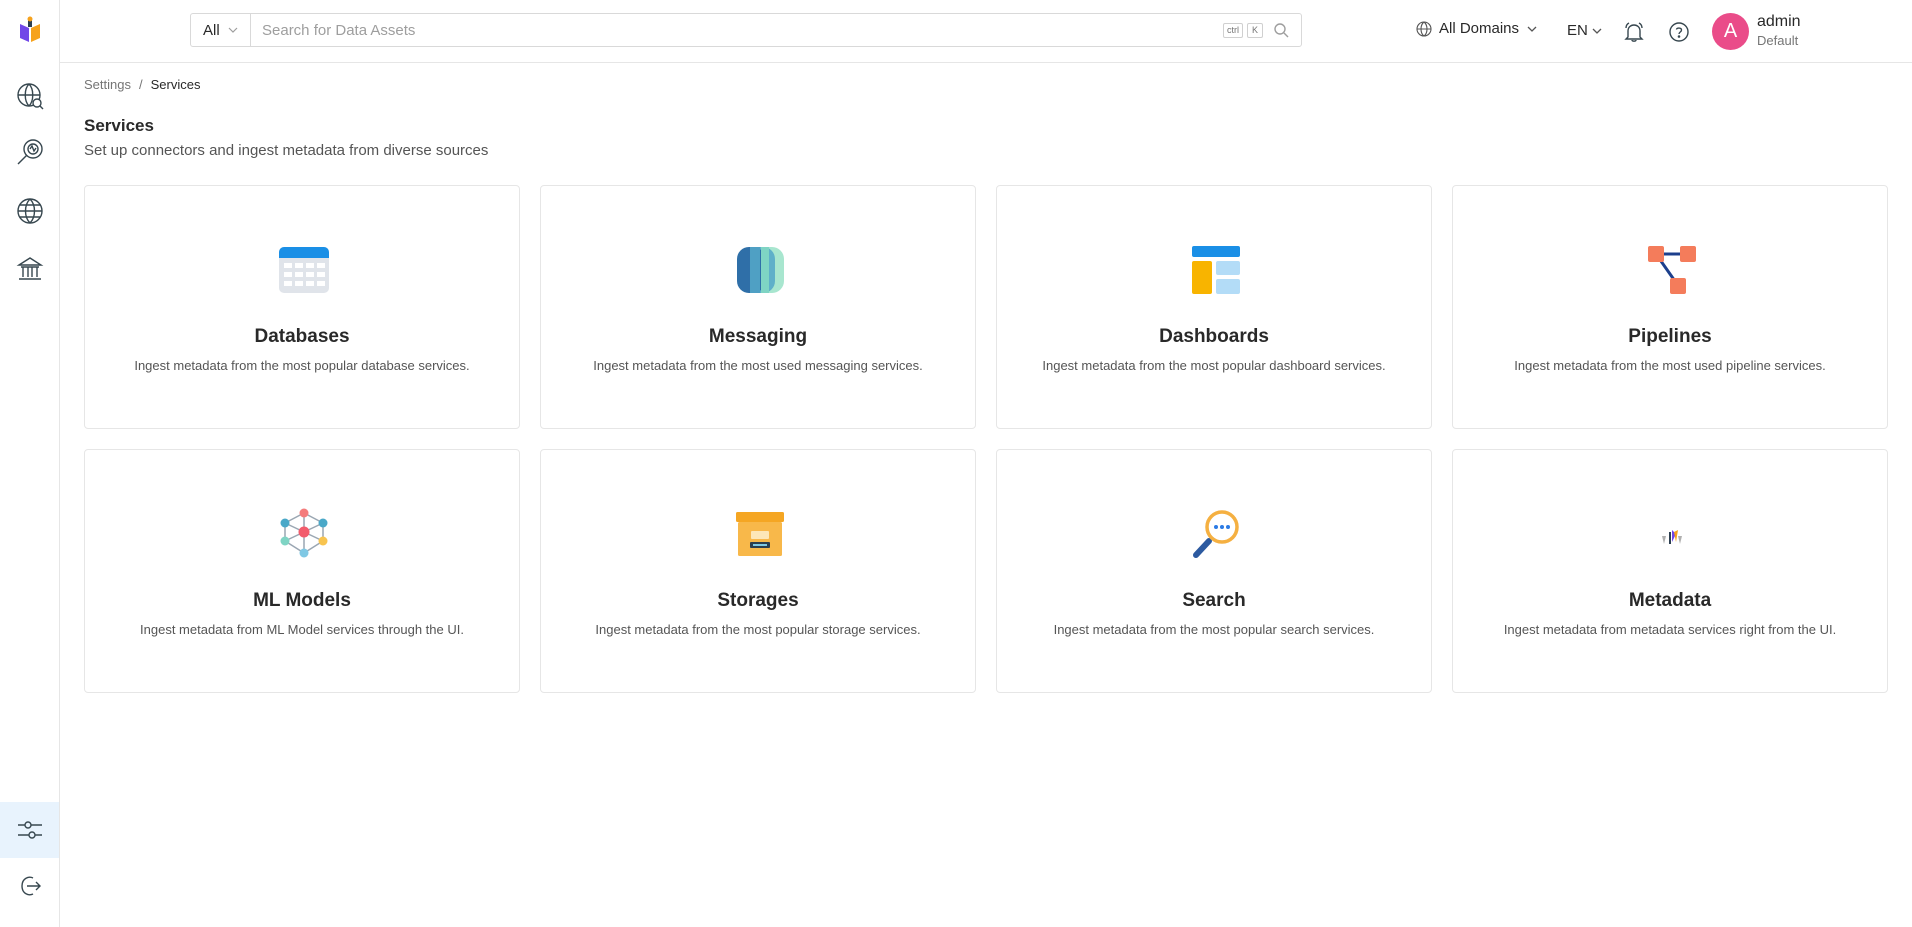 This screenshot has height=927, width=1912. Describe the element at coordinates (30, 211) in the screenshot. I see `domains-icon` at that location.